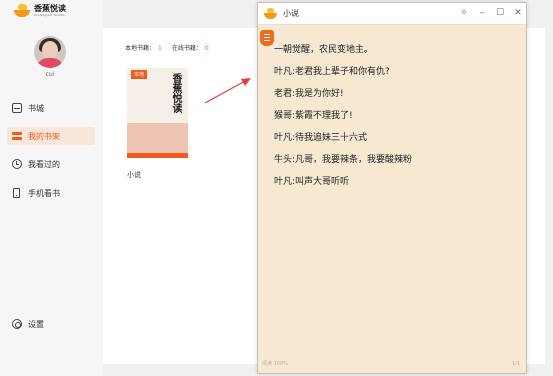 This screenshot has height=376, width=553. Describe the element at coordinates (50, 8) in the screenshot. I see `logo-title: 香蕉悦读` at that location.